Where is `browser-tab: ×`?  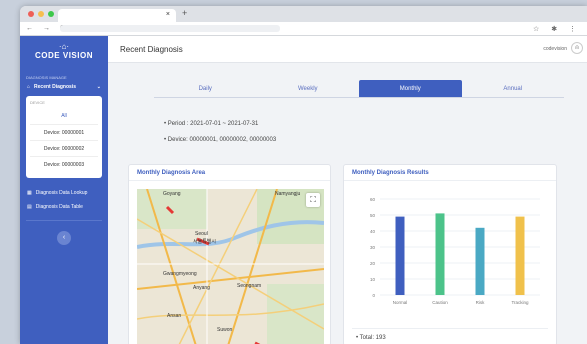 browser-tab: × is located at coordinates (117, 15).